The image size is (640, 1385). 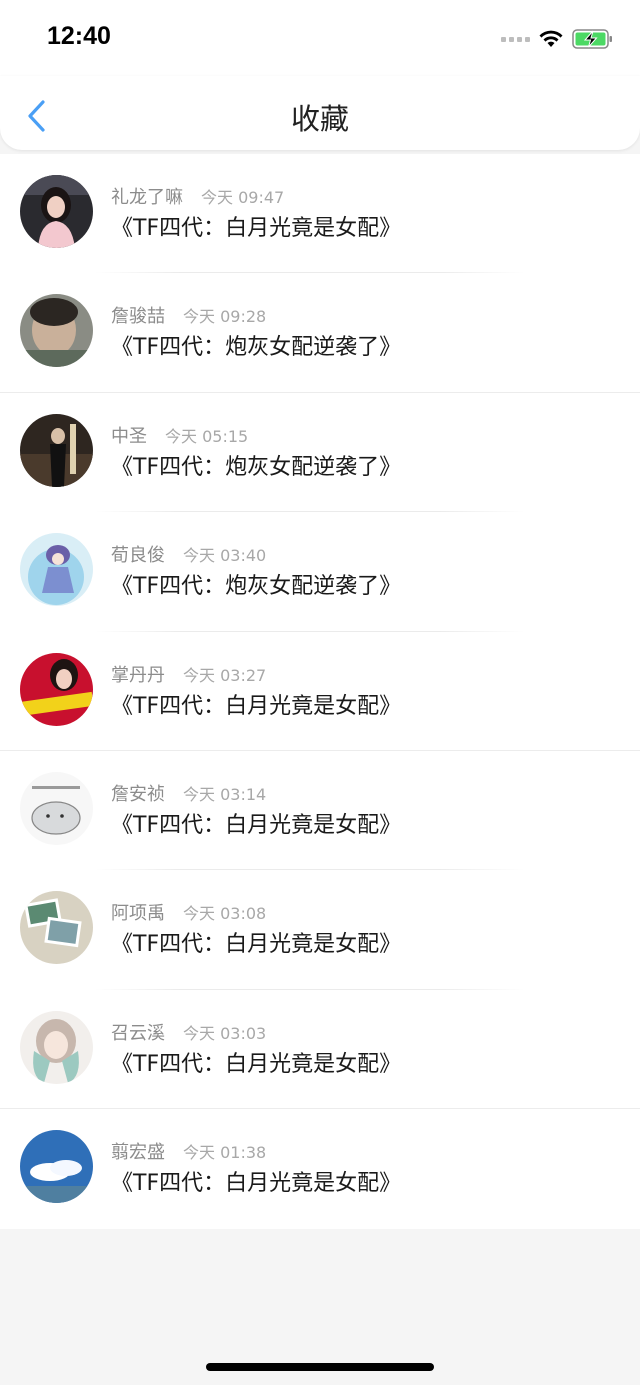 I want to click on username: 詹安祯, so click(x=138, y=794).